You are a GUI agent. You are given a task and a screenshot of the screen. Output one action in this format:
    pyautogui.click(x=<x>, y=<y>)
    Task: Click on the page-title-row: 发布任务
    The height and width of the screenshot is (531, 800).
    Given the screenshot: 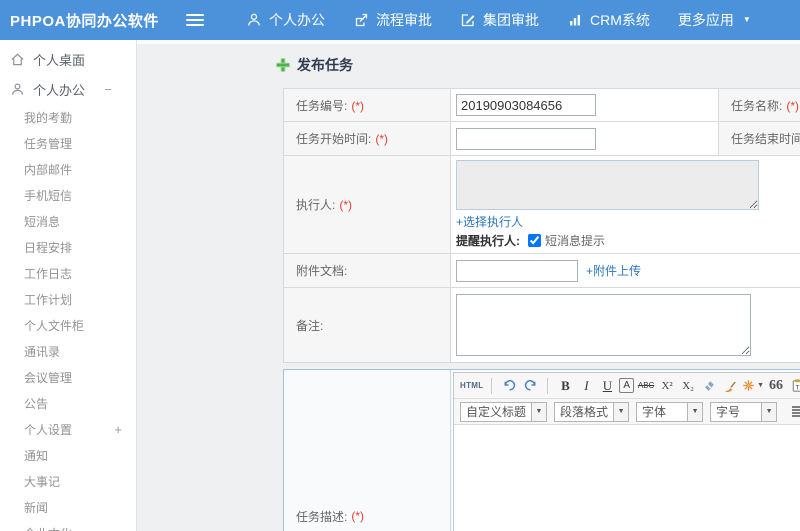 What is the action you would take?
    pyautogui.click(x=537, y=65)
    